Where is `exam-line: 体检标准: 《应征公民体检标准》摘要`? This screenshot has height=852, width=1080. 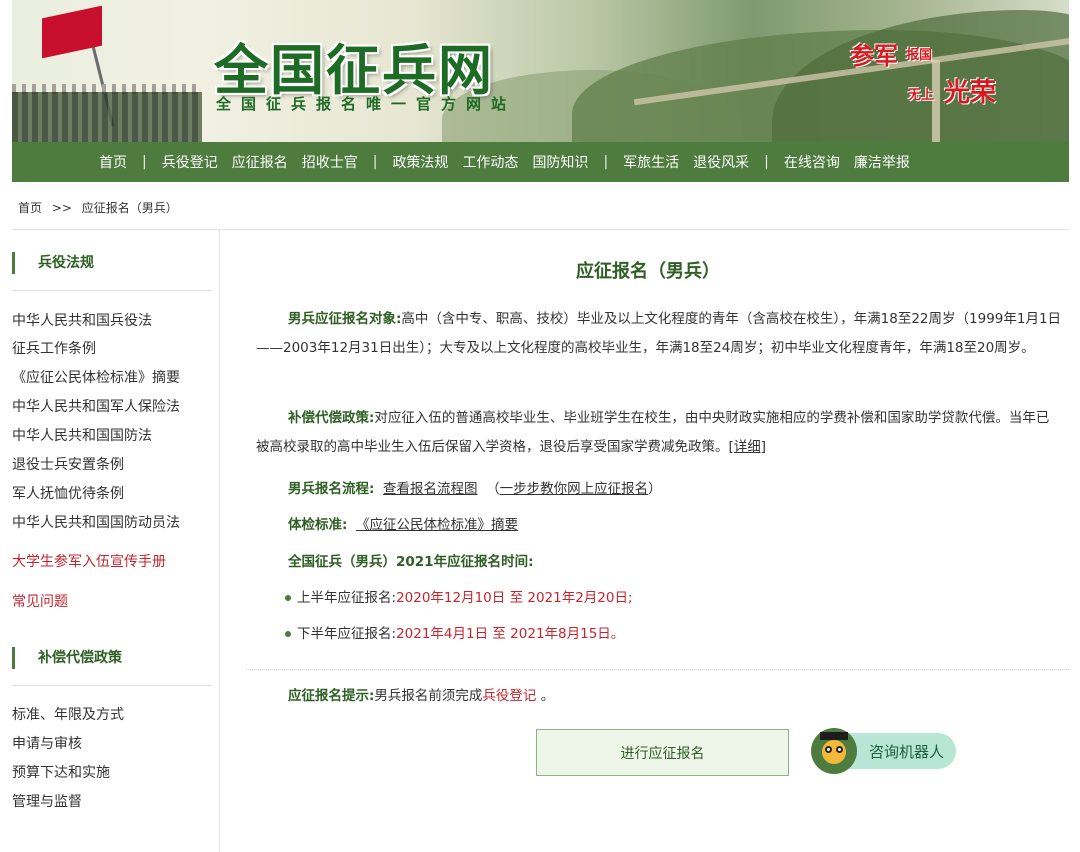 exam-line: 体检标准: 《应征公民体检标准》摘要 is located at coordinates (403, 523).